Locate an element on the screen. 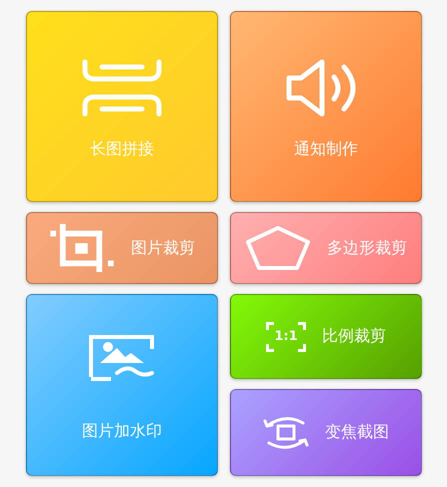 The width and height of the screenshot is (447, 487). tool-card: 多边形裁剪 is located at coordinates (326, 248).